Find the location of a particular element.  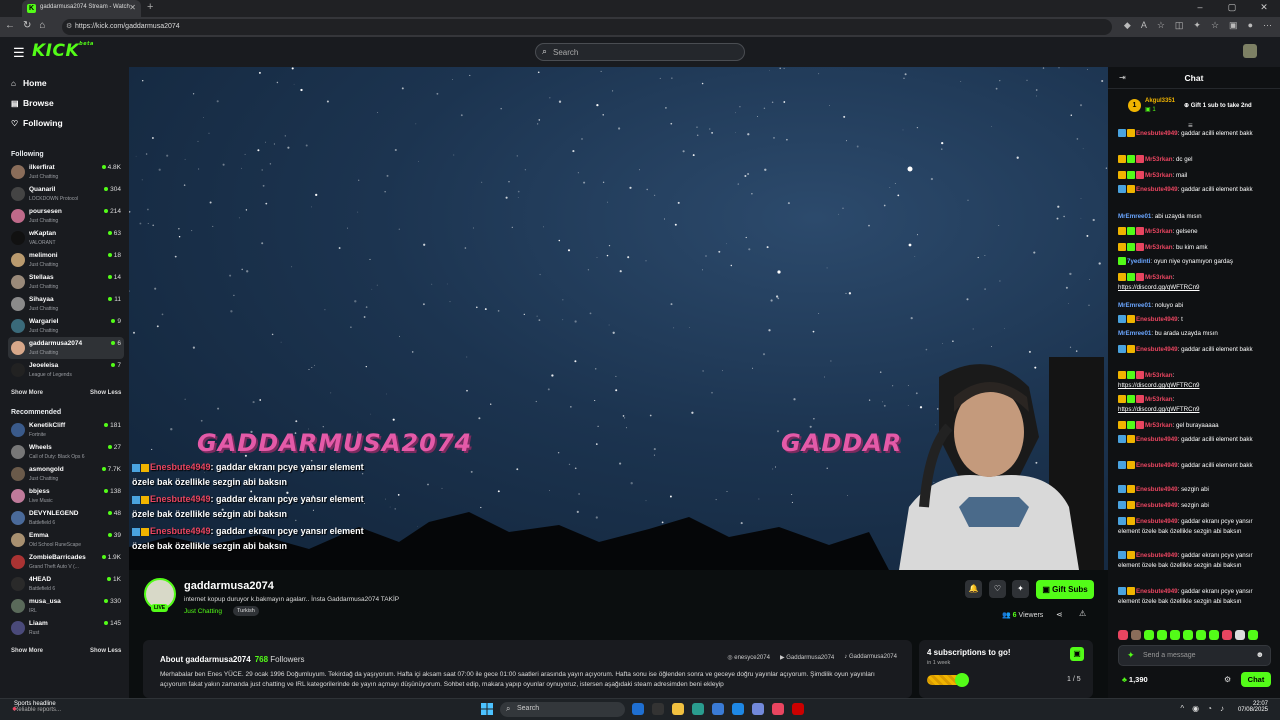

menu-dots-icon: ⋯ is located at coordinates (1267, 25).